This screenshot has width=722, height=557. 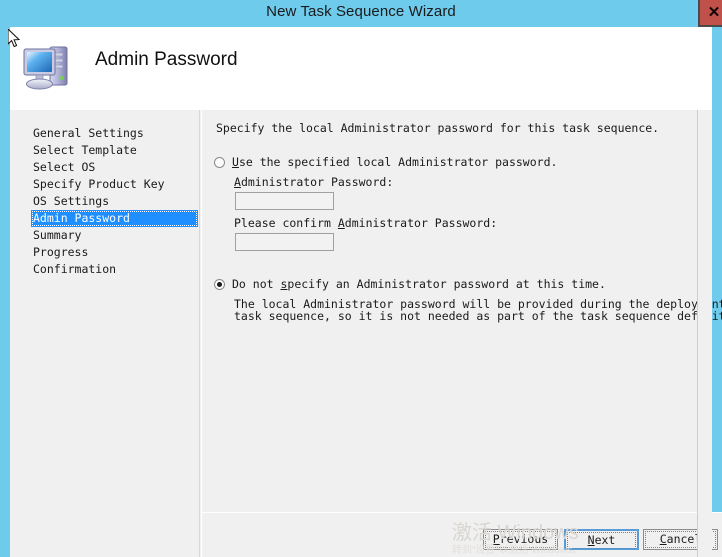 I want to click on sidebar-item-progress: Progress, so click(x=114, y=252).